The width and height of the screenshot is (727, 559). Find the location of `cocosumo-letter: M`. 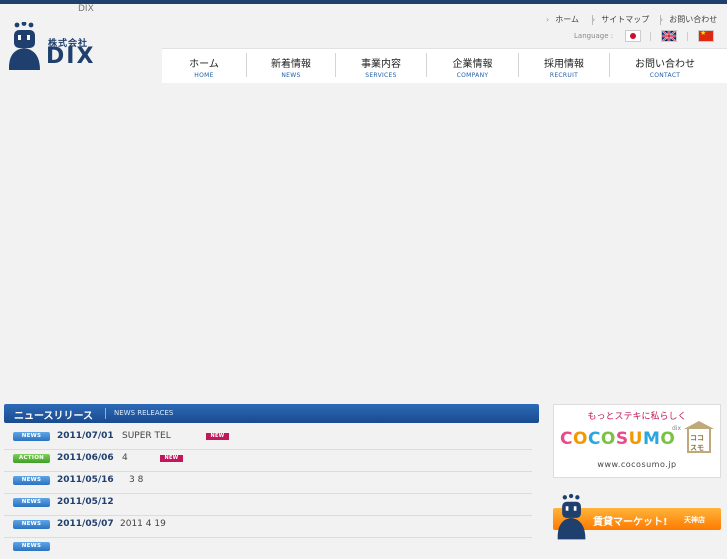

cocosumo-letter: M is located at coordinates (651, 439).